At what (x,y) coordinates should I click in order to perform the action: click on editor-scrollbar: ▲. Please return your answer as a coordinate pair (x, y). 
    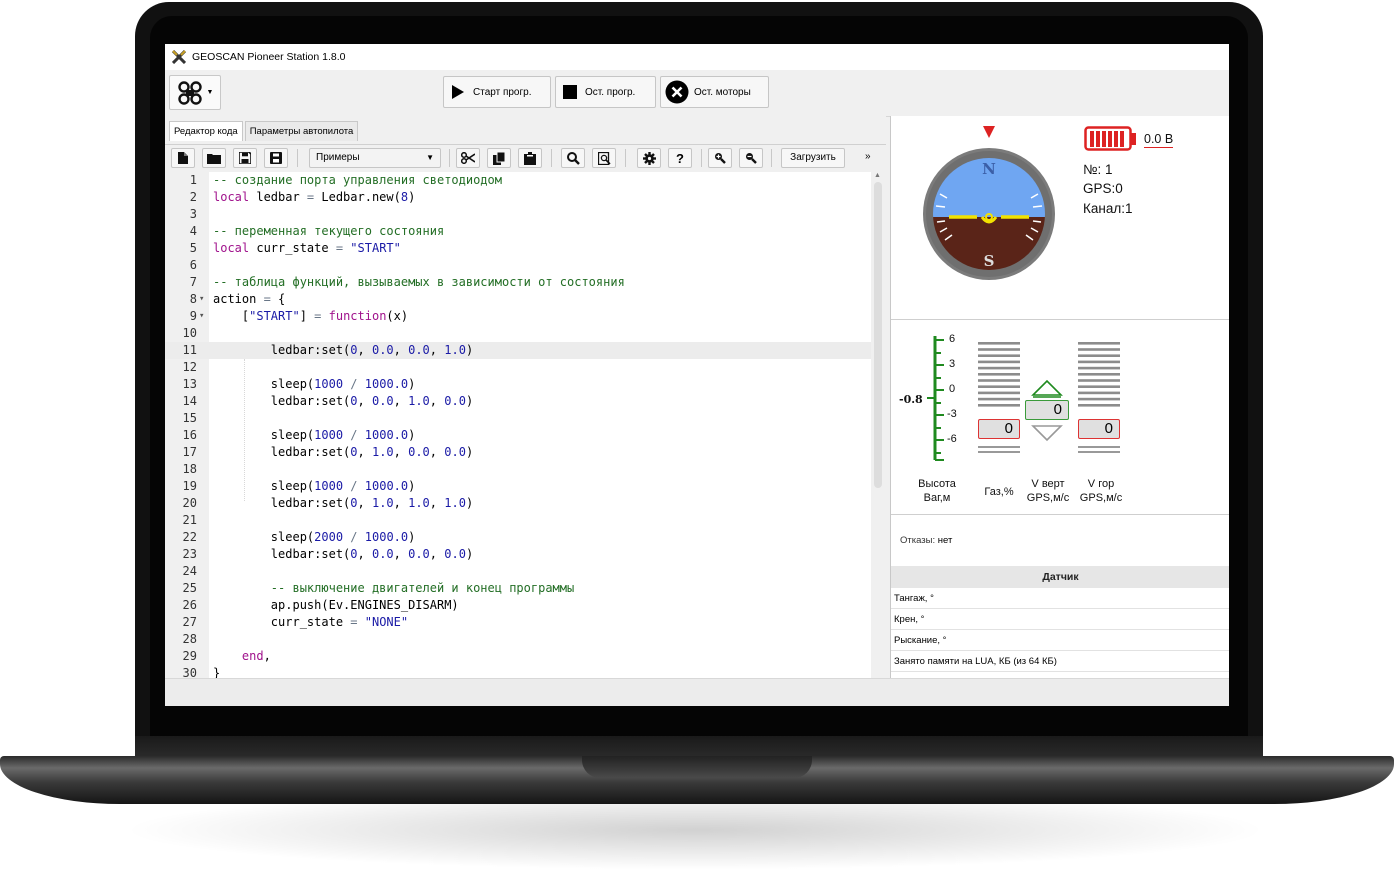
    Looking at the image, I should click on (878, 425).